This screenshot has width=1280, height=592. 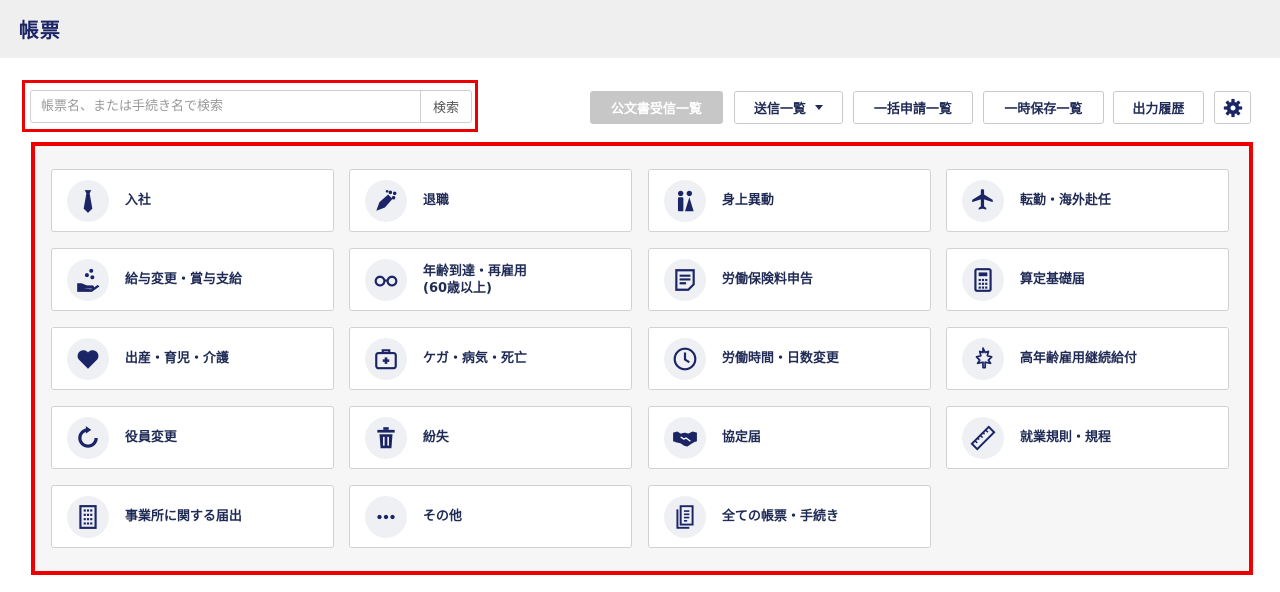 I want to click on airplane-icon, so click(x=983, y=201).